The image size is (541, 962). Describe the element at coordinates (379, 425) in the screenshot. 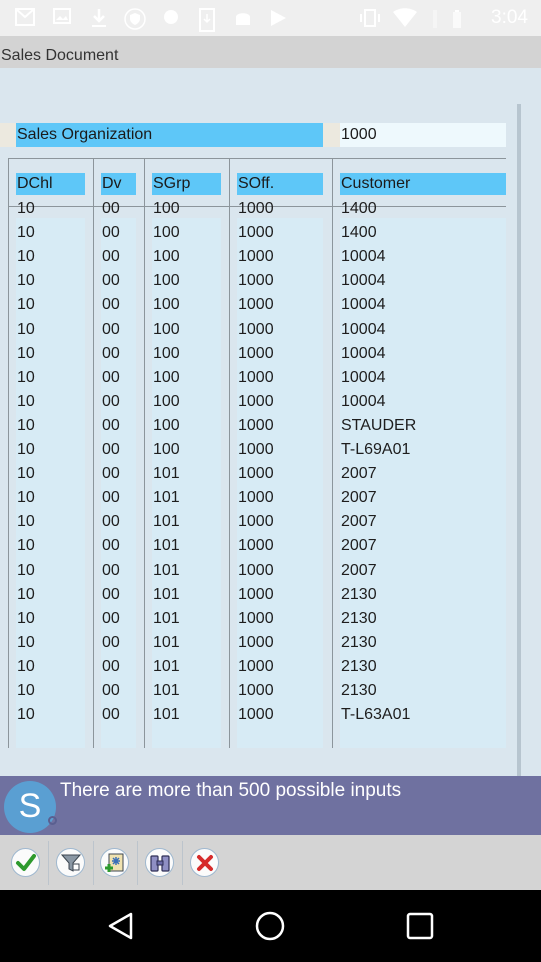

I see `cell-customer: STAUDER` at that location.